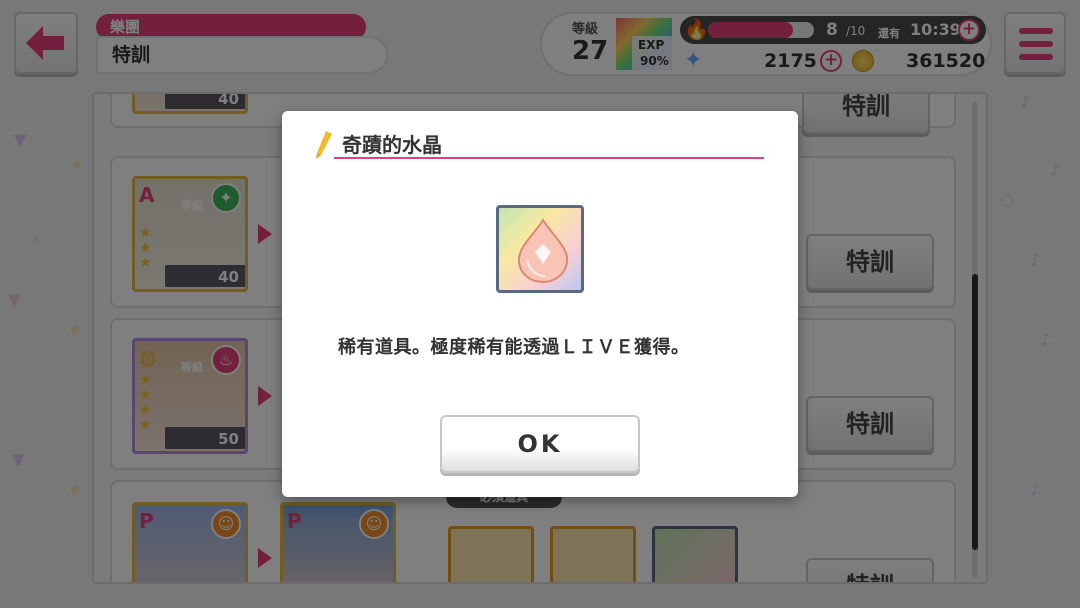 Image resolution: width=1080 pixels, height=608 pixels. Describe the element at coordinates (540, 444) in the screenshot. I see `ok-button: OK` at that location.